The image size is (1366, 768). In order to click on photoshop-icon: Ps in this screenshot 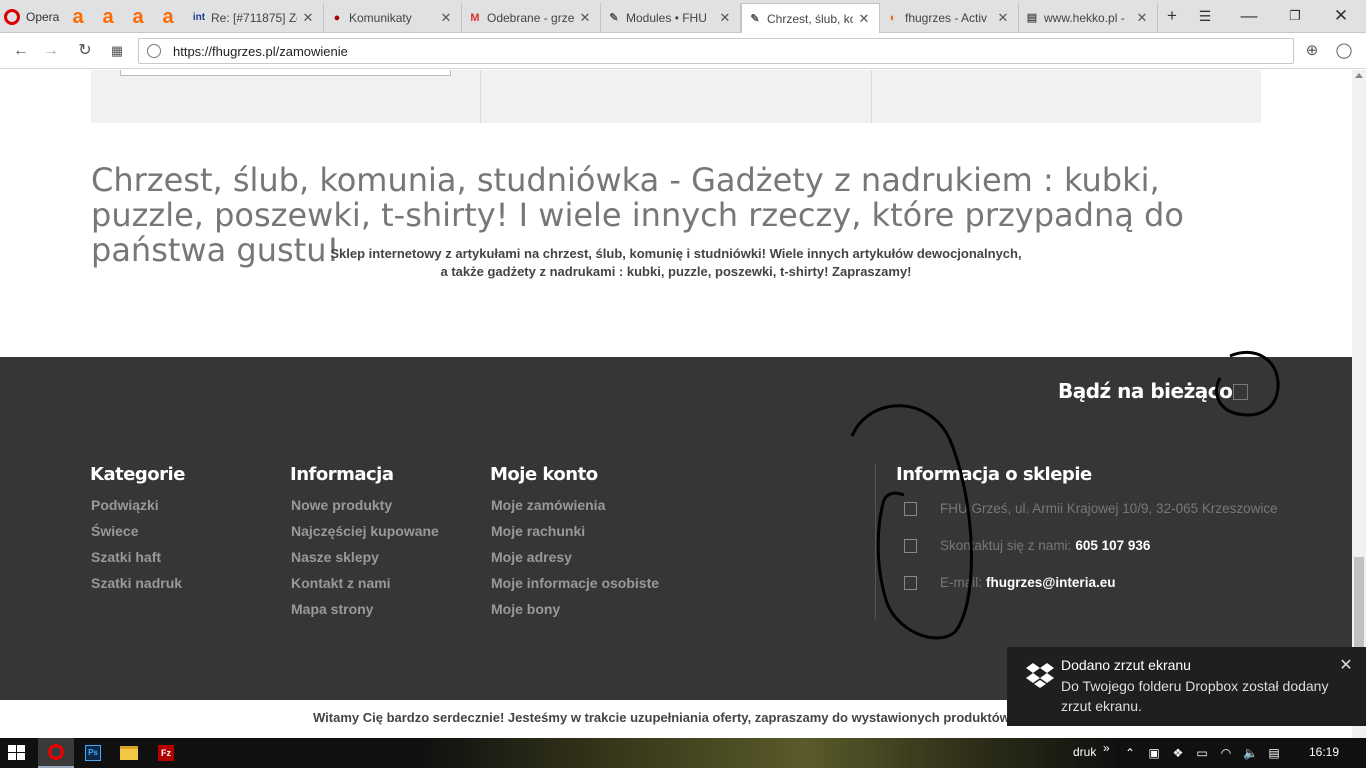, I will do `click(93, 753)`.